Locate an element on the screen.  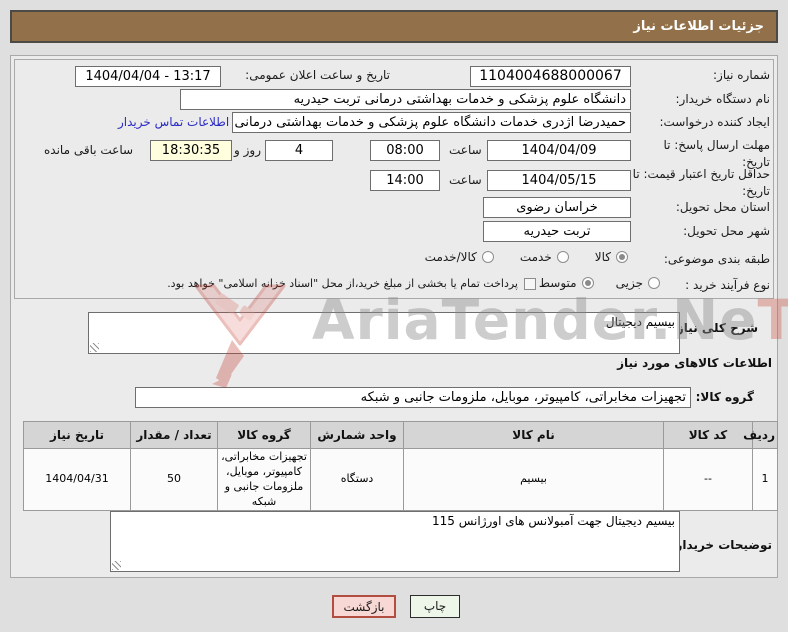
price-validity-date-field: 1404/05/15 is located at coordinates (559, 180).